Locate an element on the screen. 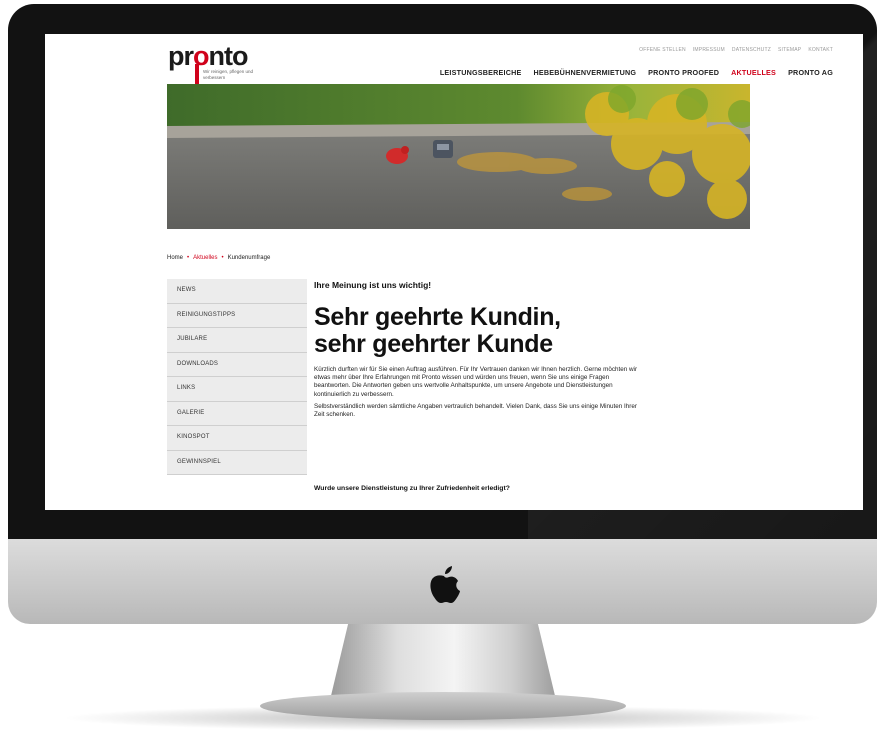 The width and height of the screenshot is (885, 745). sidebar-item-reinigungstipps: REINIGUNGSTIPPS is located at coordinates (237, 315).